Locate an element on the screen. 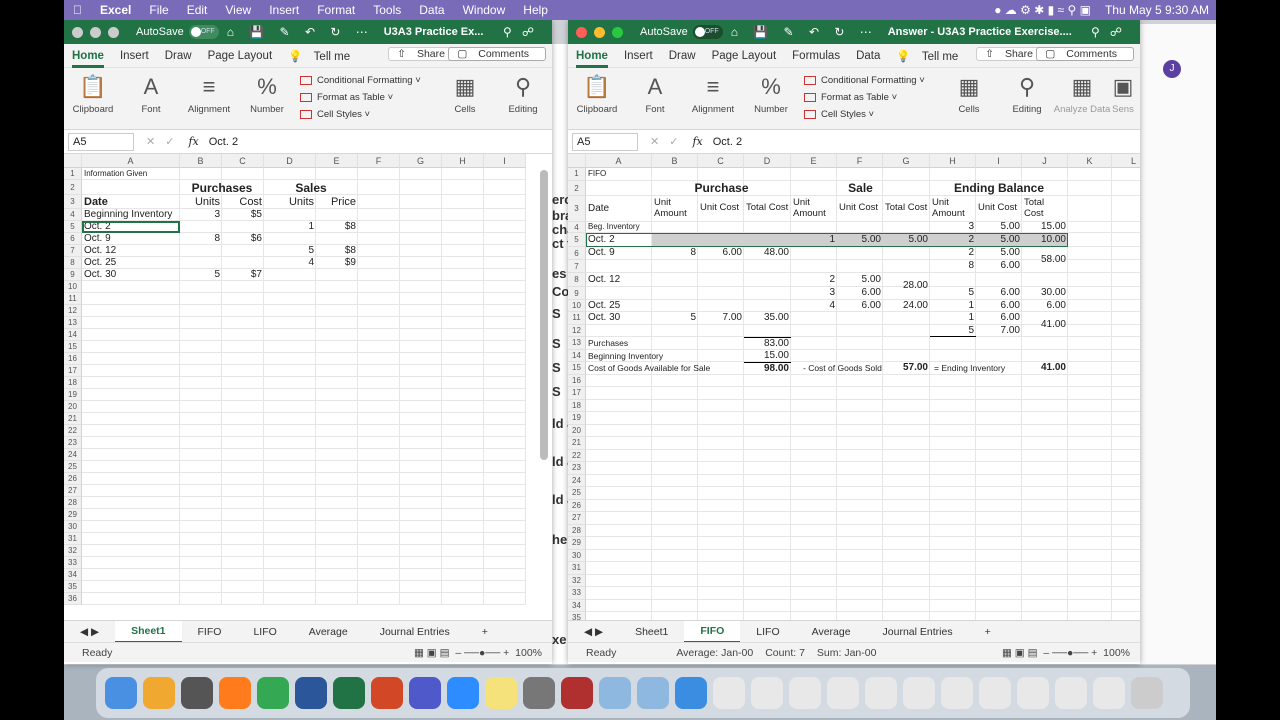 The height and width of the screenshot is (720, 1280). cell-value: Unit Amount is located at coordinates (953, 209).